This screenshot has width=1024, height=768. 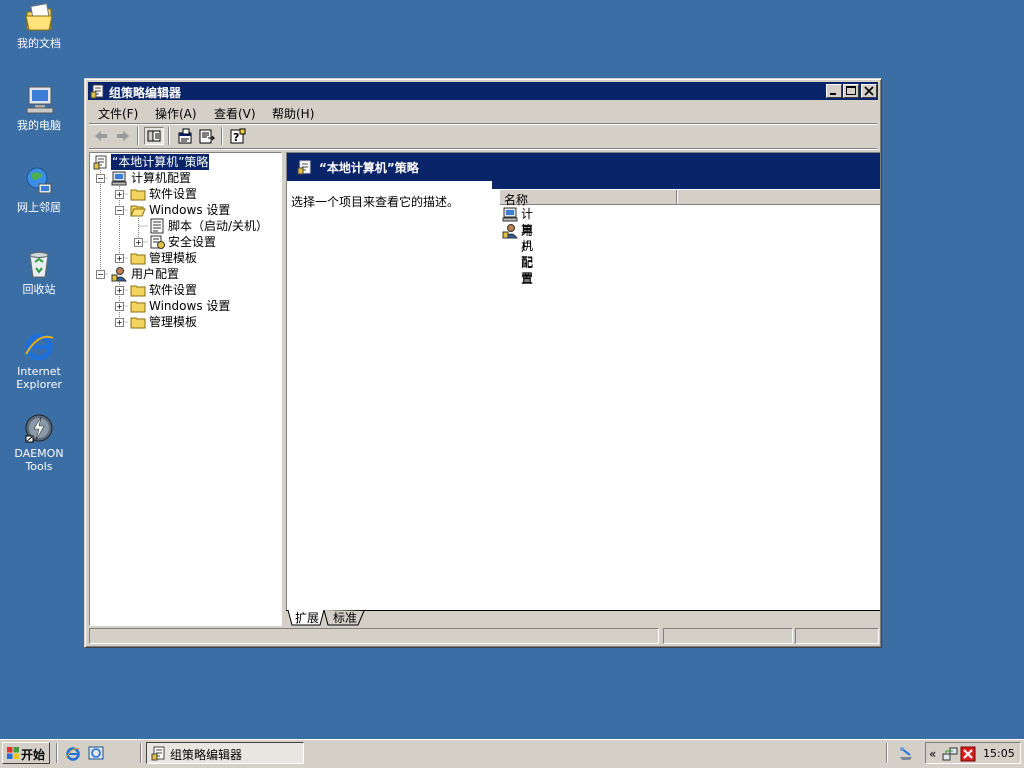 What do you see at coordinates (235, 113) in the screenshot?
I see `menu-view: 查看(V)` at bounding box center [235, 113].